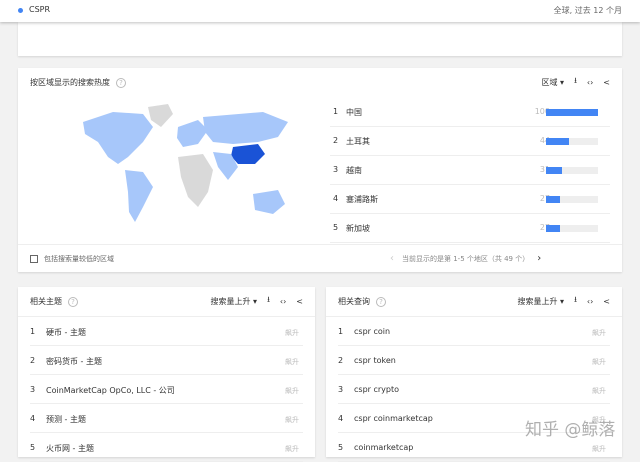  What do you see at coordinates (588, 10) in the screenshot?
I see `scope-label: 全球, 过去 12 个月` at bounding box center [588, 10].